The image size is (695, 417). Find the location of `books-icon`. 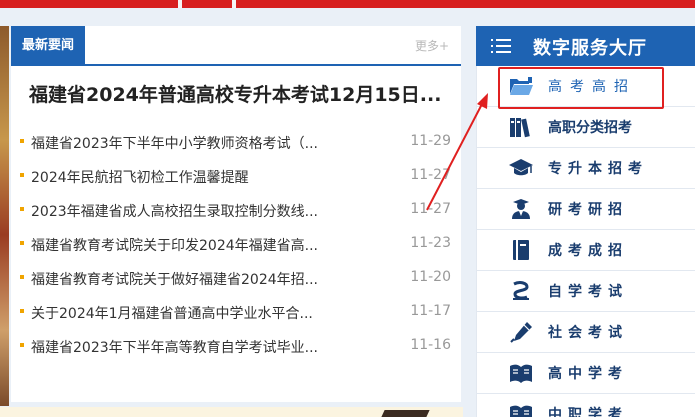

books-icon is located at coordinates (520, 128).